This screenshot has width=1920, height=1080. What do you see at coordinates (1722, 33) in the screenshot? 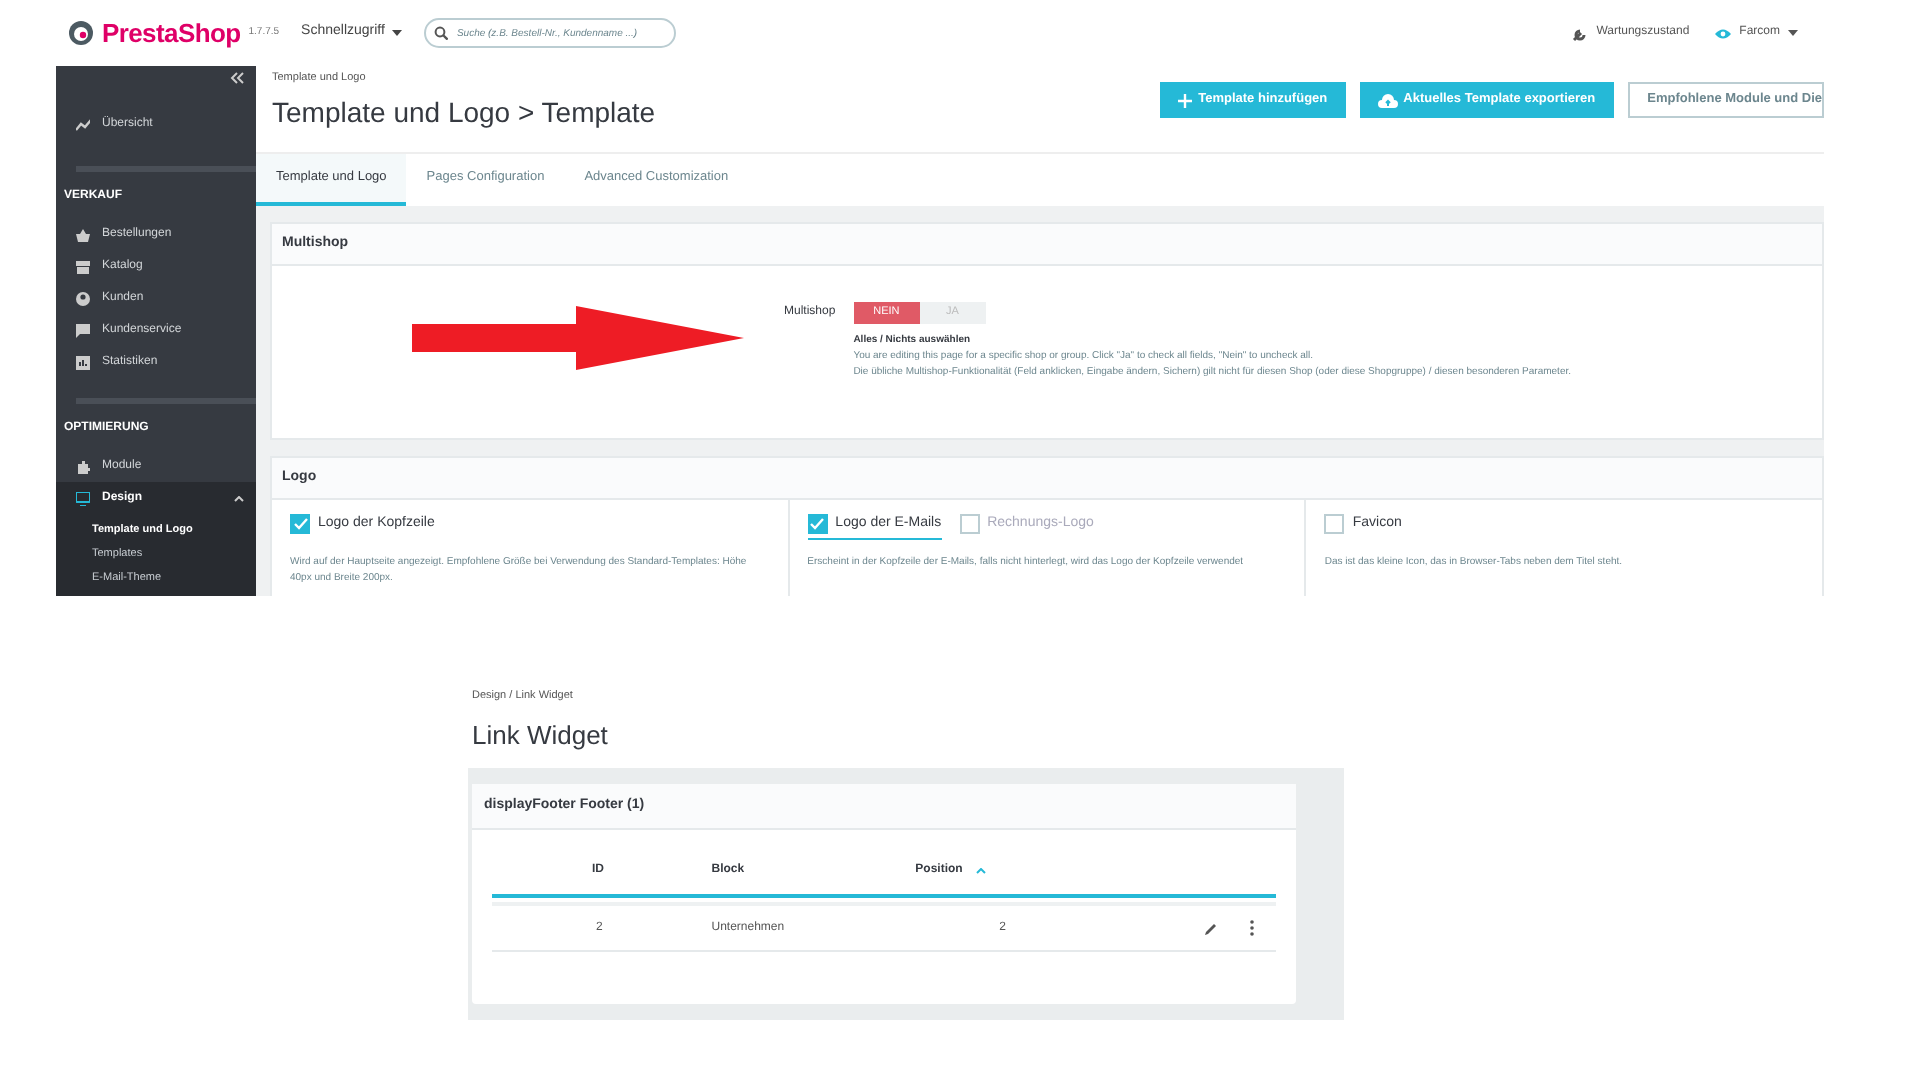
I see `eye-icon` at bounding box center [1722, 33].